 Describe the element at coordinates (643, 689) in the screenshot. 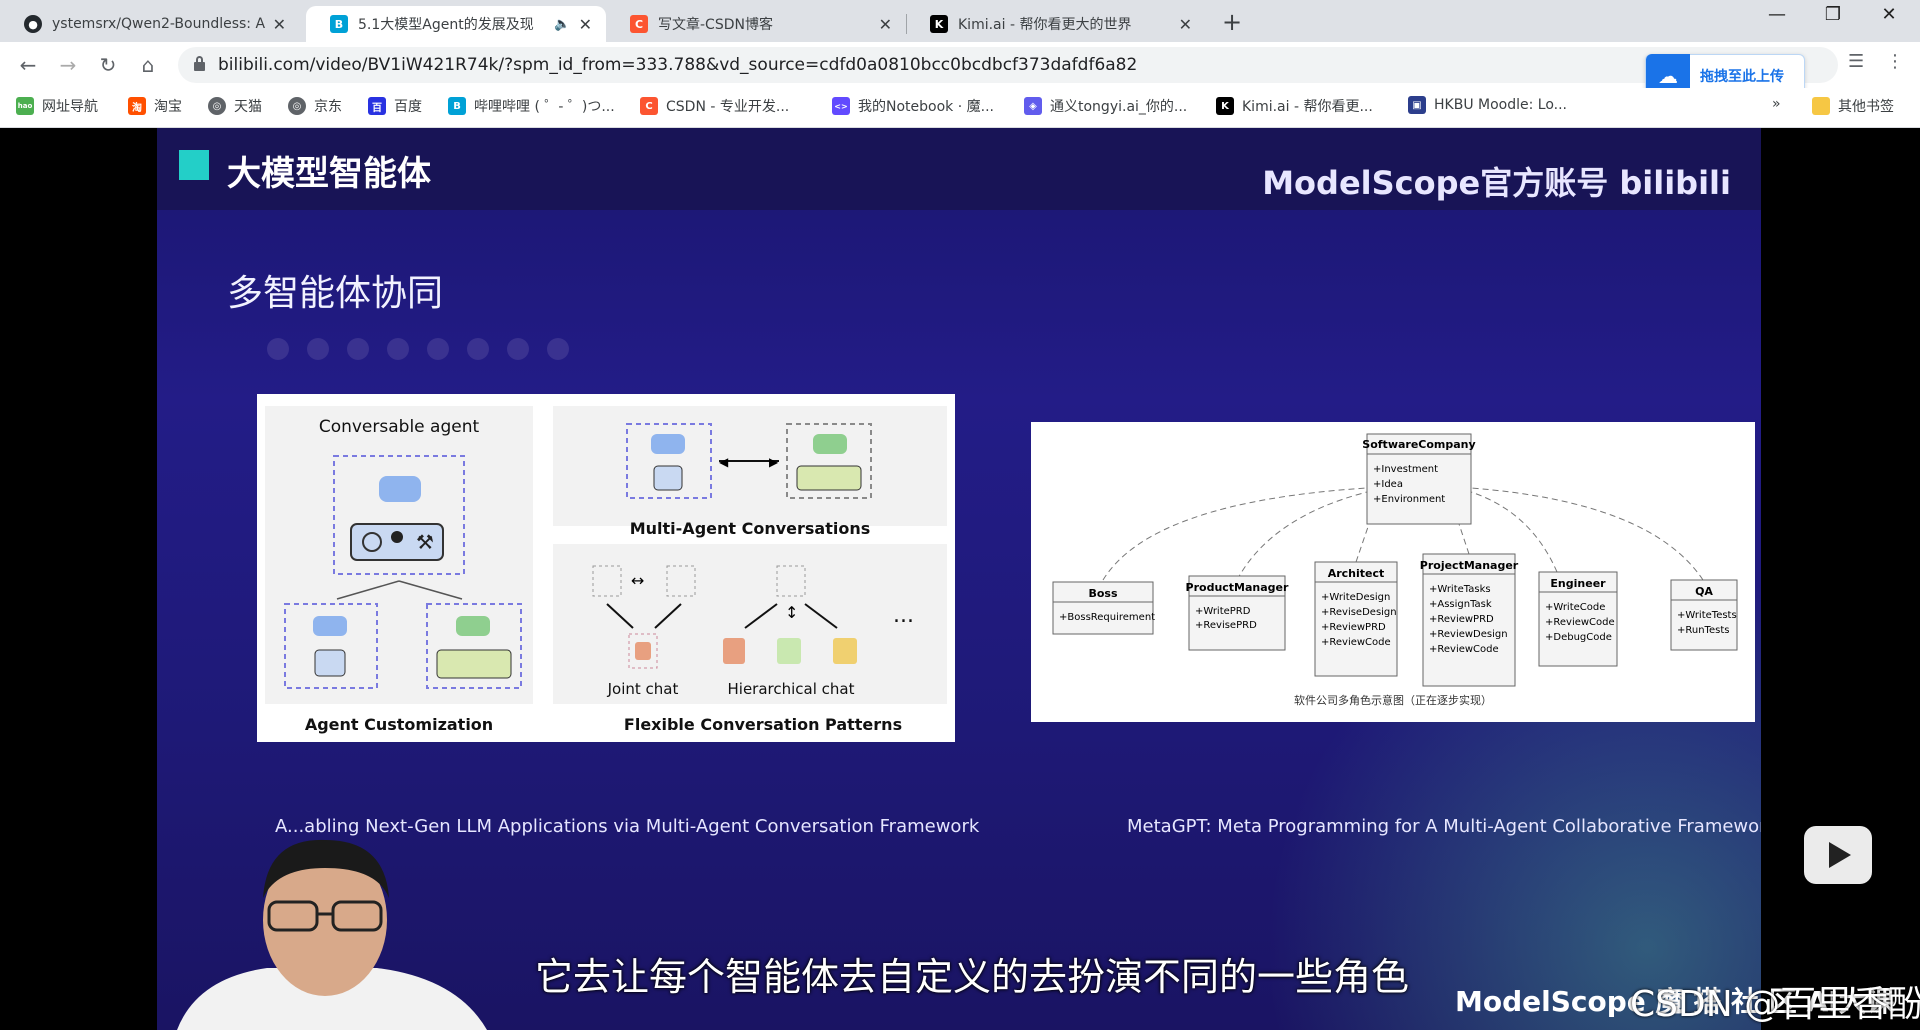

I see `joint-chat-label: Joint chat` at that location.